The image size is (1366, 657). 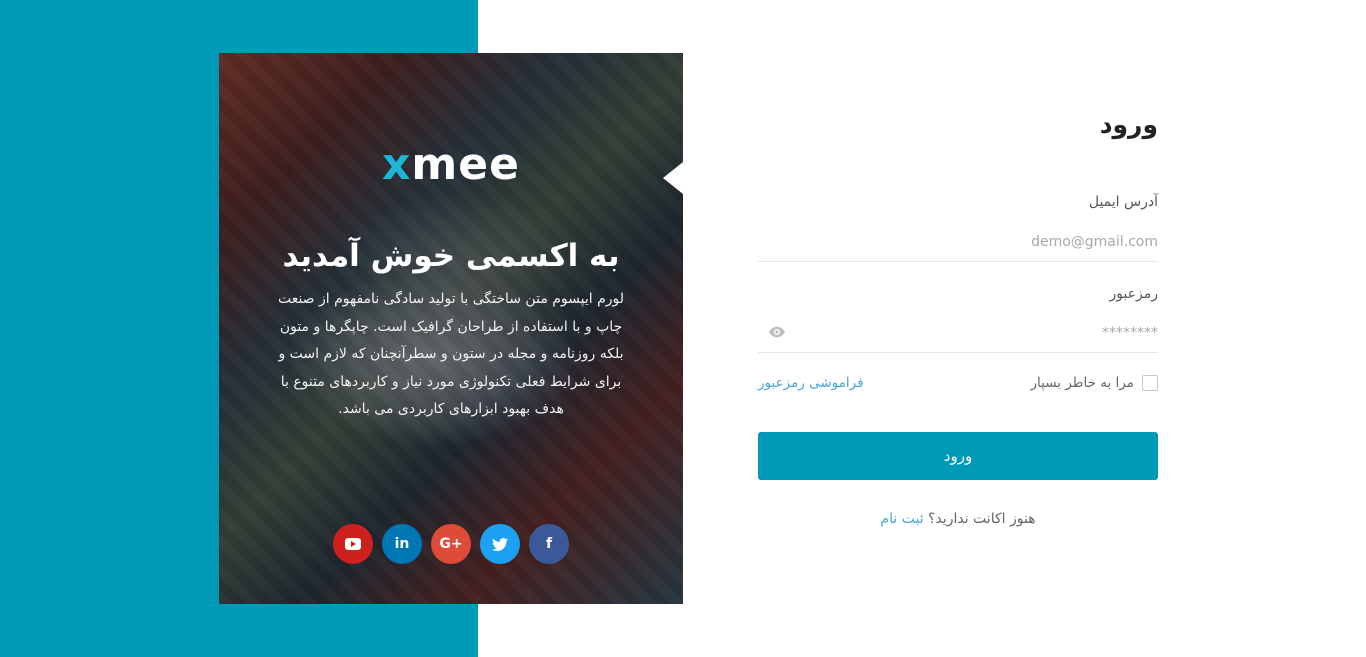 I want to click on signup-prompt: هنوز اکانت ندارید؟, so click(x=982, y=519).